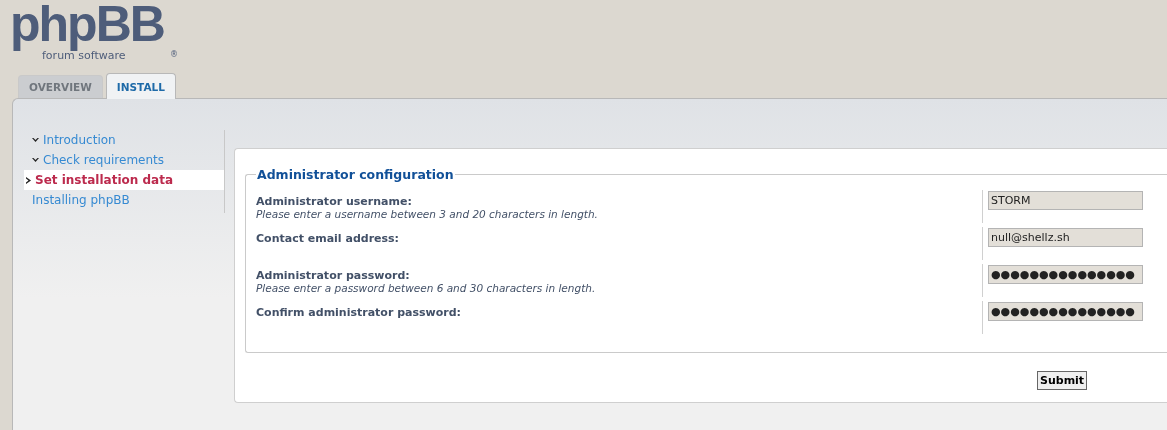 The width and height of the screenshot is (1167, 430). Describe the element at coordinates (359, 312) in the screenshot. I see `field-label: Confirm administrator password:` at that location.